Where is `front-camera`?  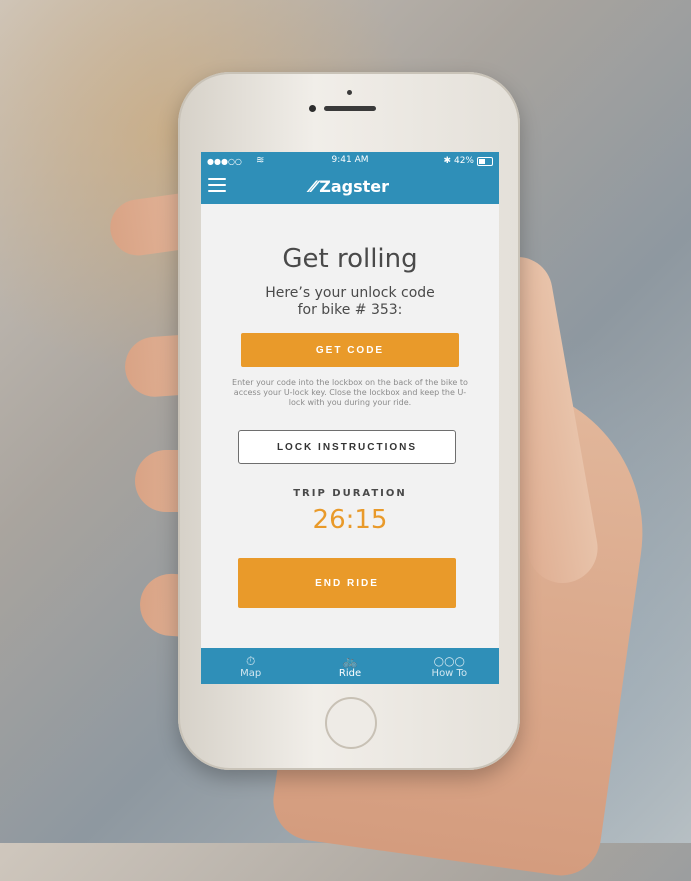 front-camera is located at coordinates (312, 108).